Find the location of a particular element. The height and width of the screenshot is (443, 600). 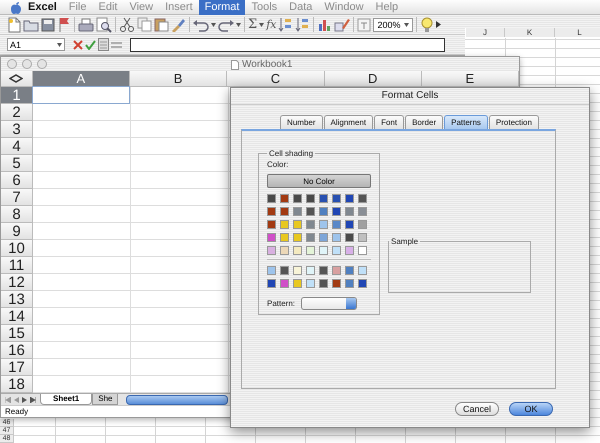

dialog-button: OK is located at coordinates (531, 409).